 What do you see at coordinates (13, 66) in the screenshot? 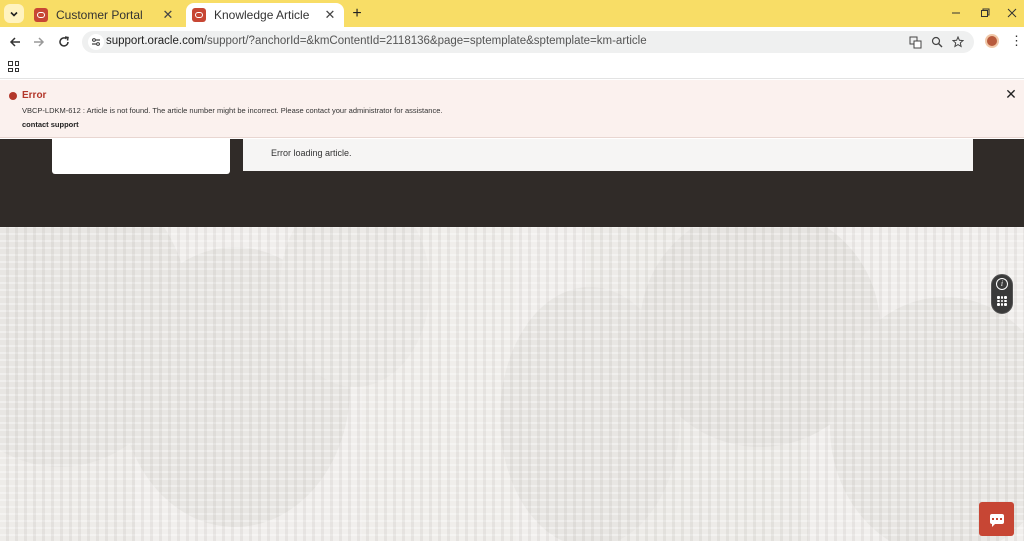
I see `apps-grid-icon` at bounding box center [13, 66].